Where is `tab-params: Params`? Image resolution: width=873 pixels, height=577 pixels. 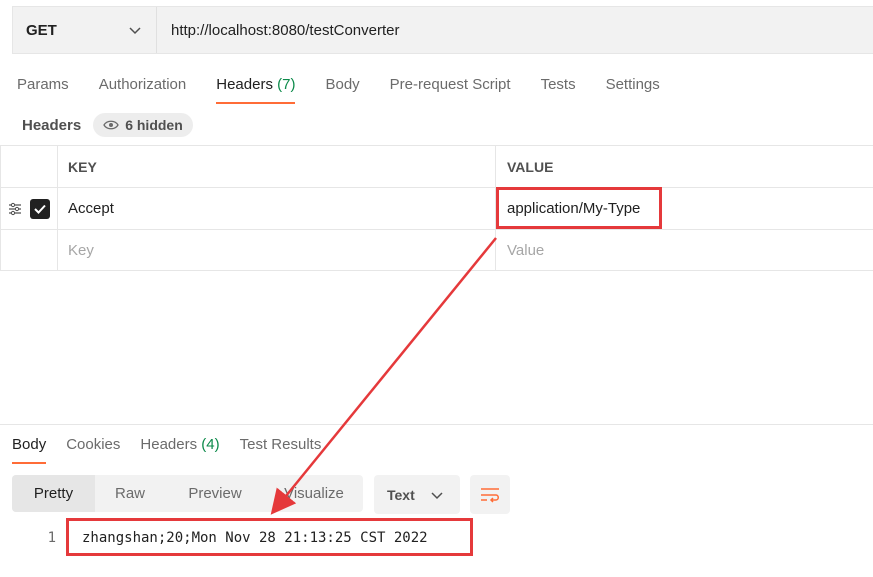
tab-params: Params is located at coordinates (43, 89).